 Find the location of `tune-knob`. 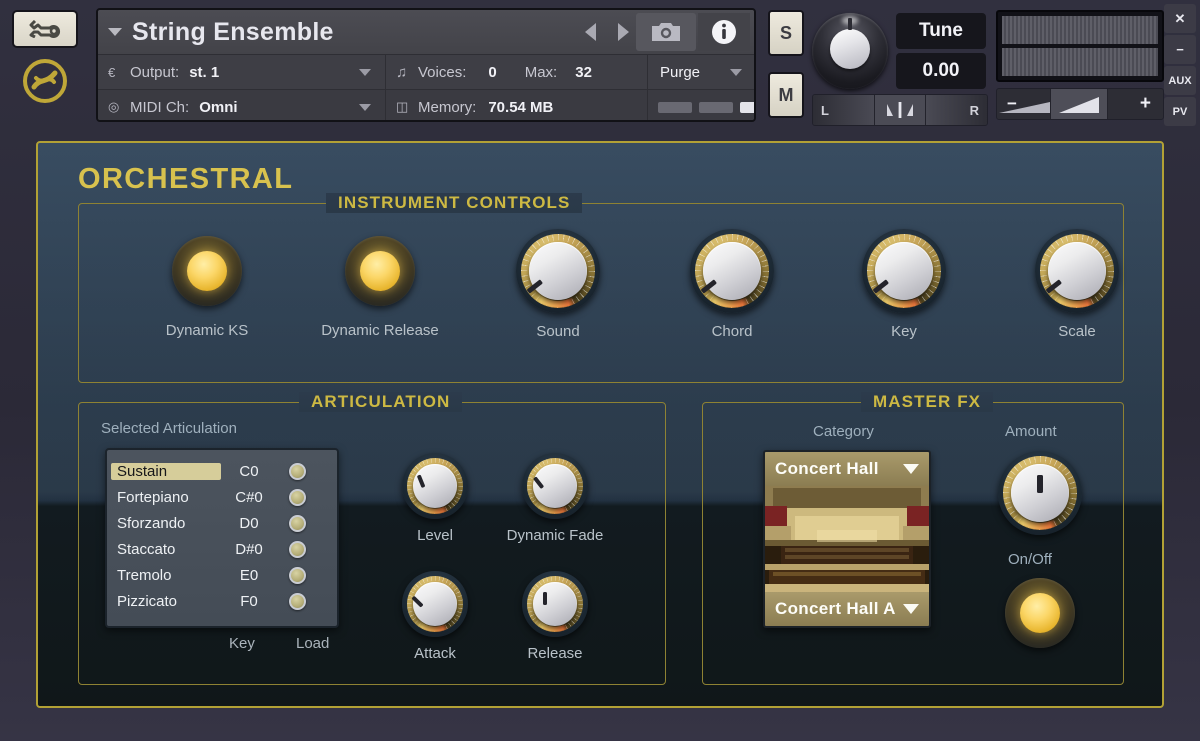

tune-knob is located at coordinates (850, 51).